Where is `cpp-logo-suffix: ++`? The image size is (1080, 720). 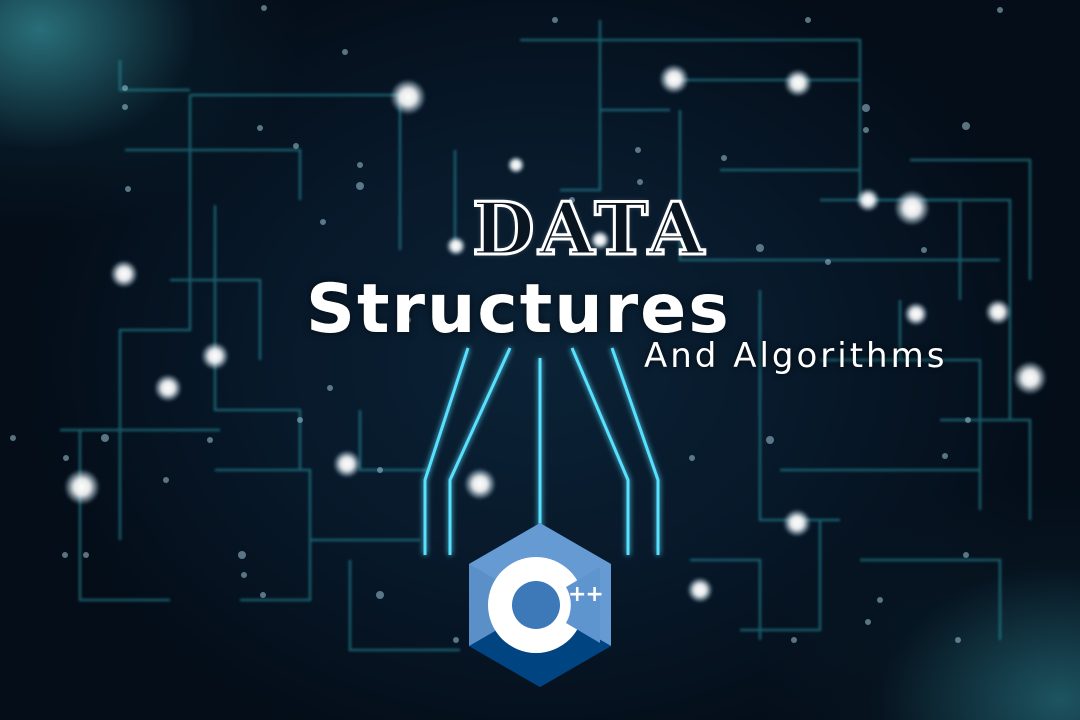
cpp-logo-suffix: ++ is located at coordinates (586, 594).